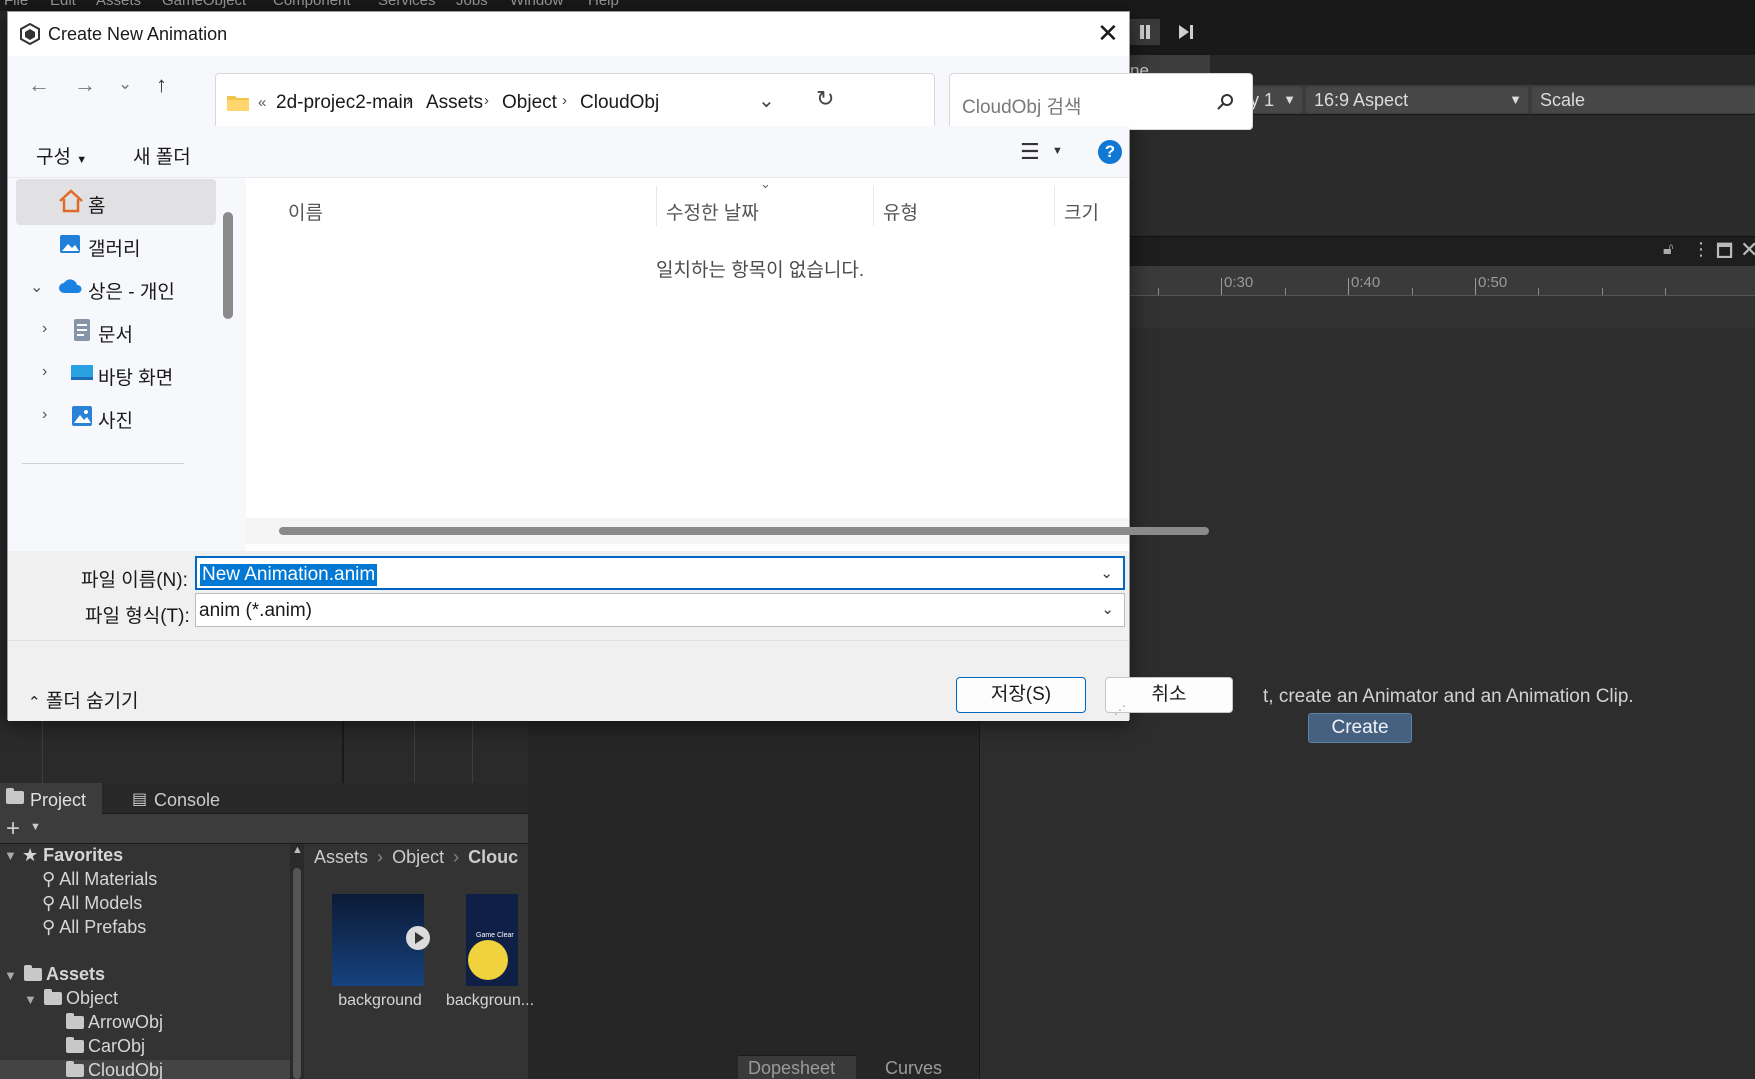  Describe the element at coordinates (58, 800) in the screenshot. I see `tab-project: Project` at that location.